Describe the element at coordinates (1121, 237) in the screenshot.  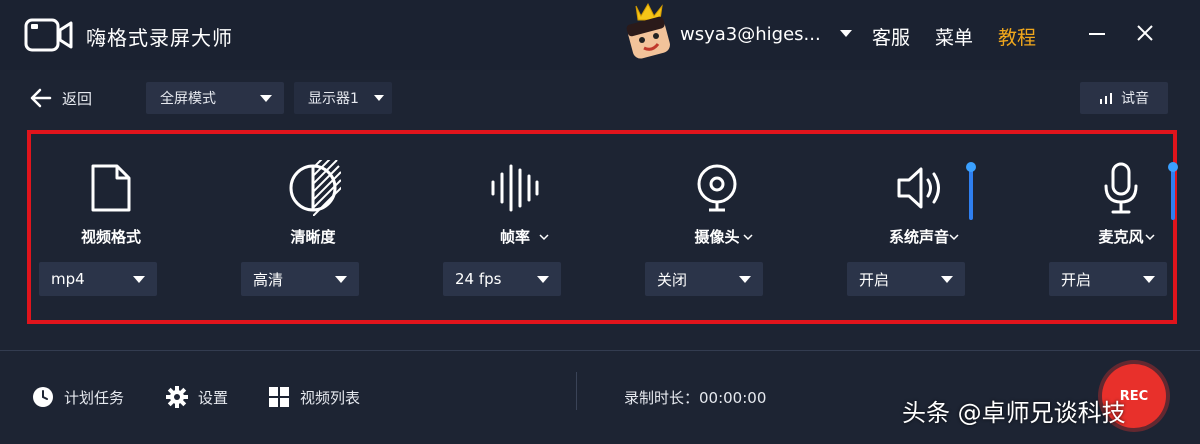
I see `microphone-label: 麦克风` at that location.